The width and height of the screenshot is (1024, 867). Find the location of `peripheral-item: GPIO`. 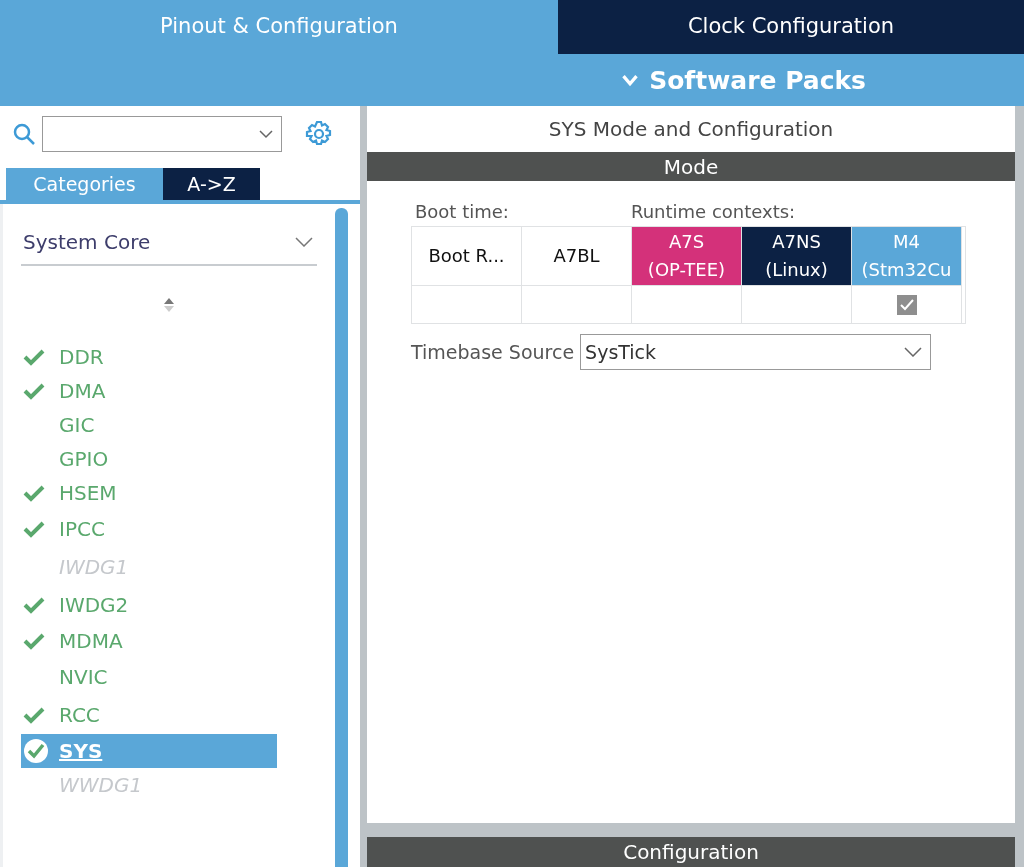

peripheral-item: GPIO is located at coordinates (149, 459).